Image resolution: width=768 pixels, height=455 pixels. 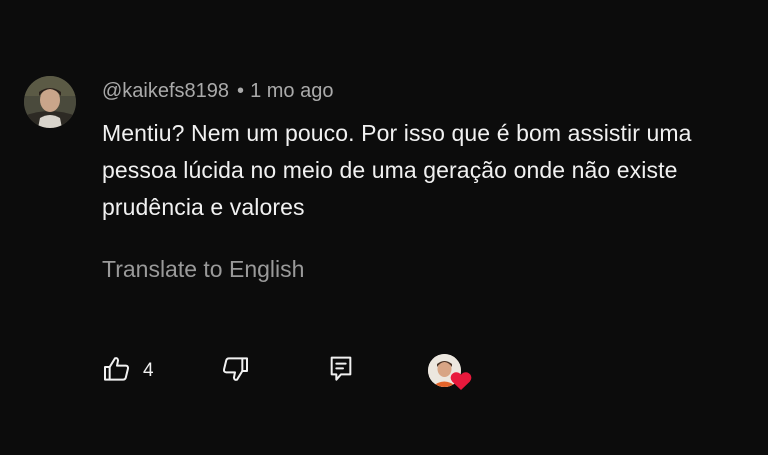 What do you see at coordinates (449, 373) in the screenshot?
I see `creator-hearted-badge` at bounding box center [449, 373].